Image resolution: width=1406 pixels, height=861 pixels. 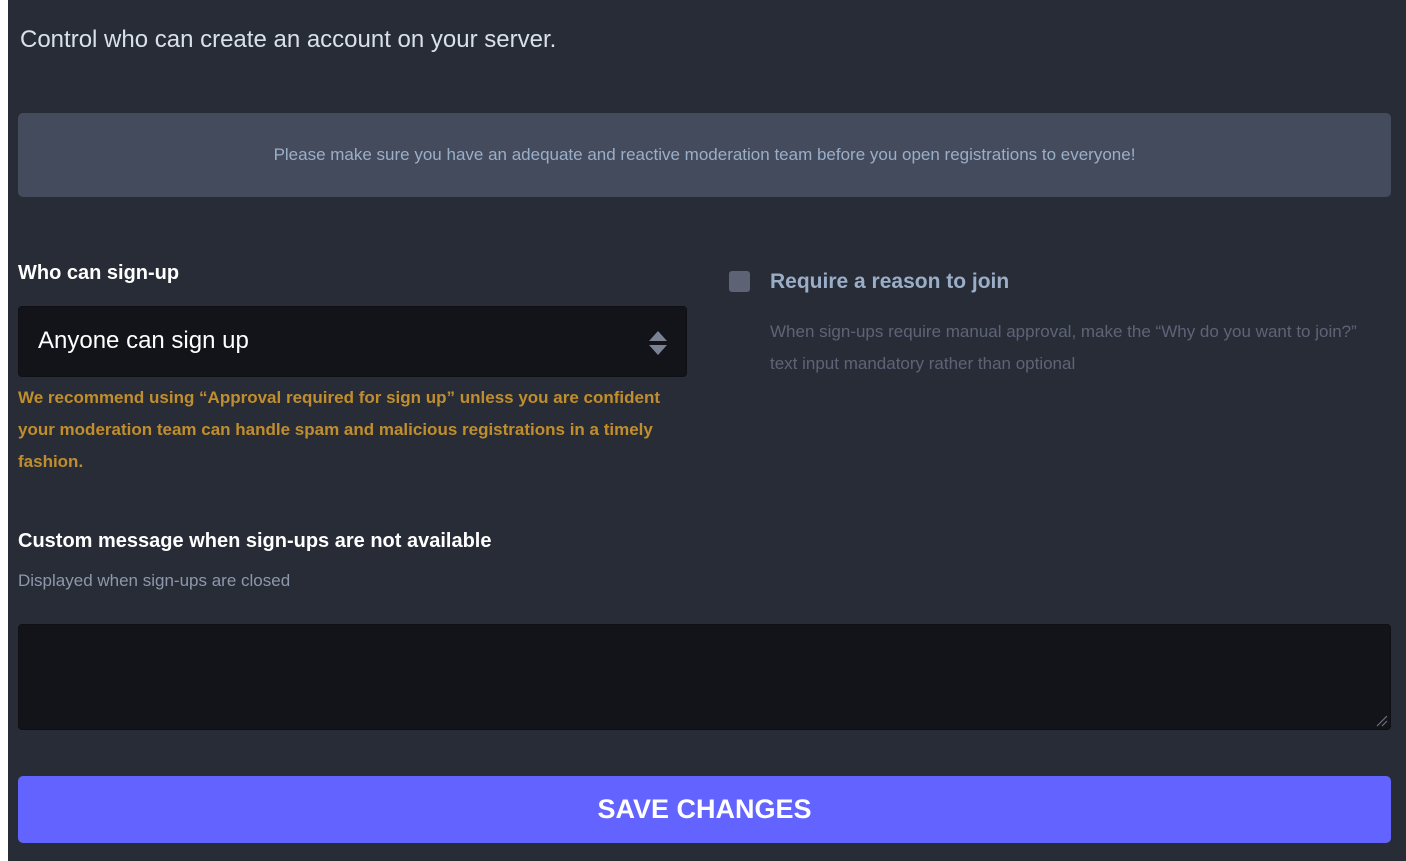 What do you see at coordinates (704, 809) in the screenshot?
I see `save-changes-button: SAVE CHANGES` at bounding box center [704, 809].